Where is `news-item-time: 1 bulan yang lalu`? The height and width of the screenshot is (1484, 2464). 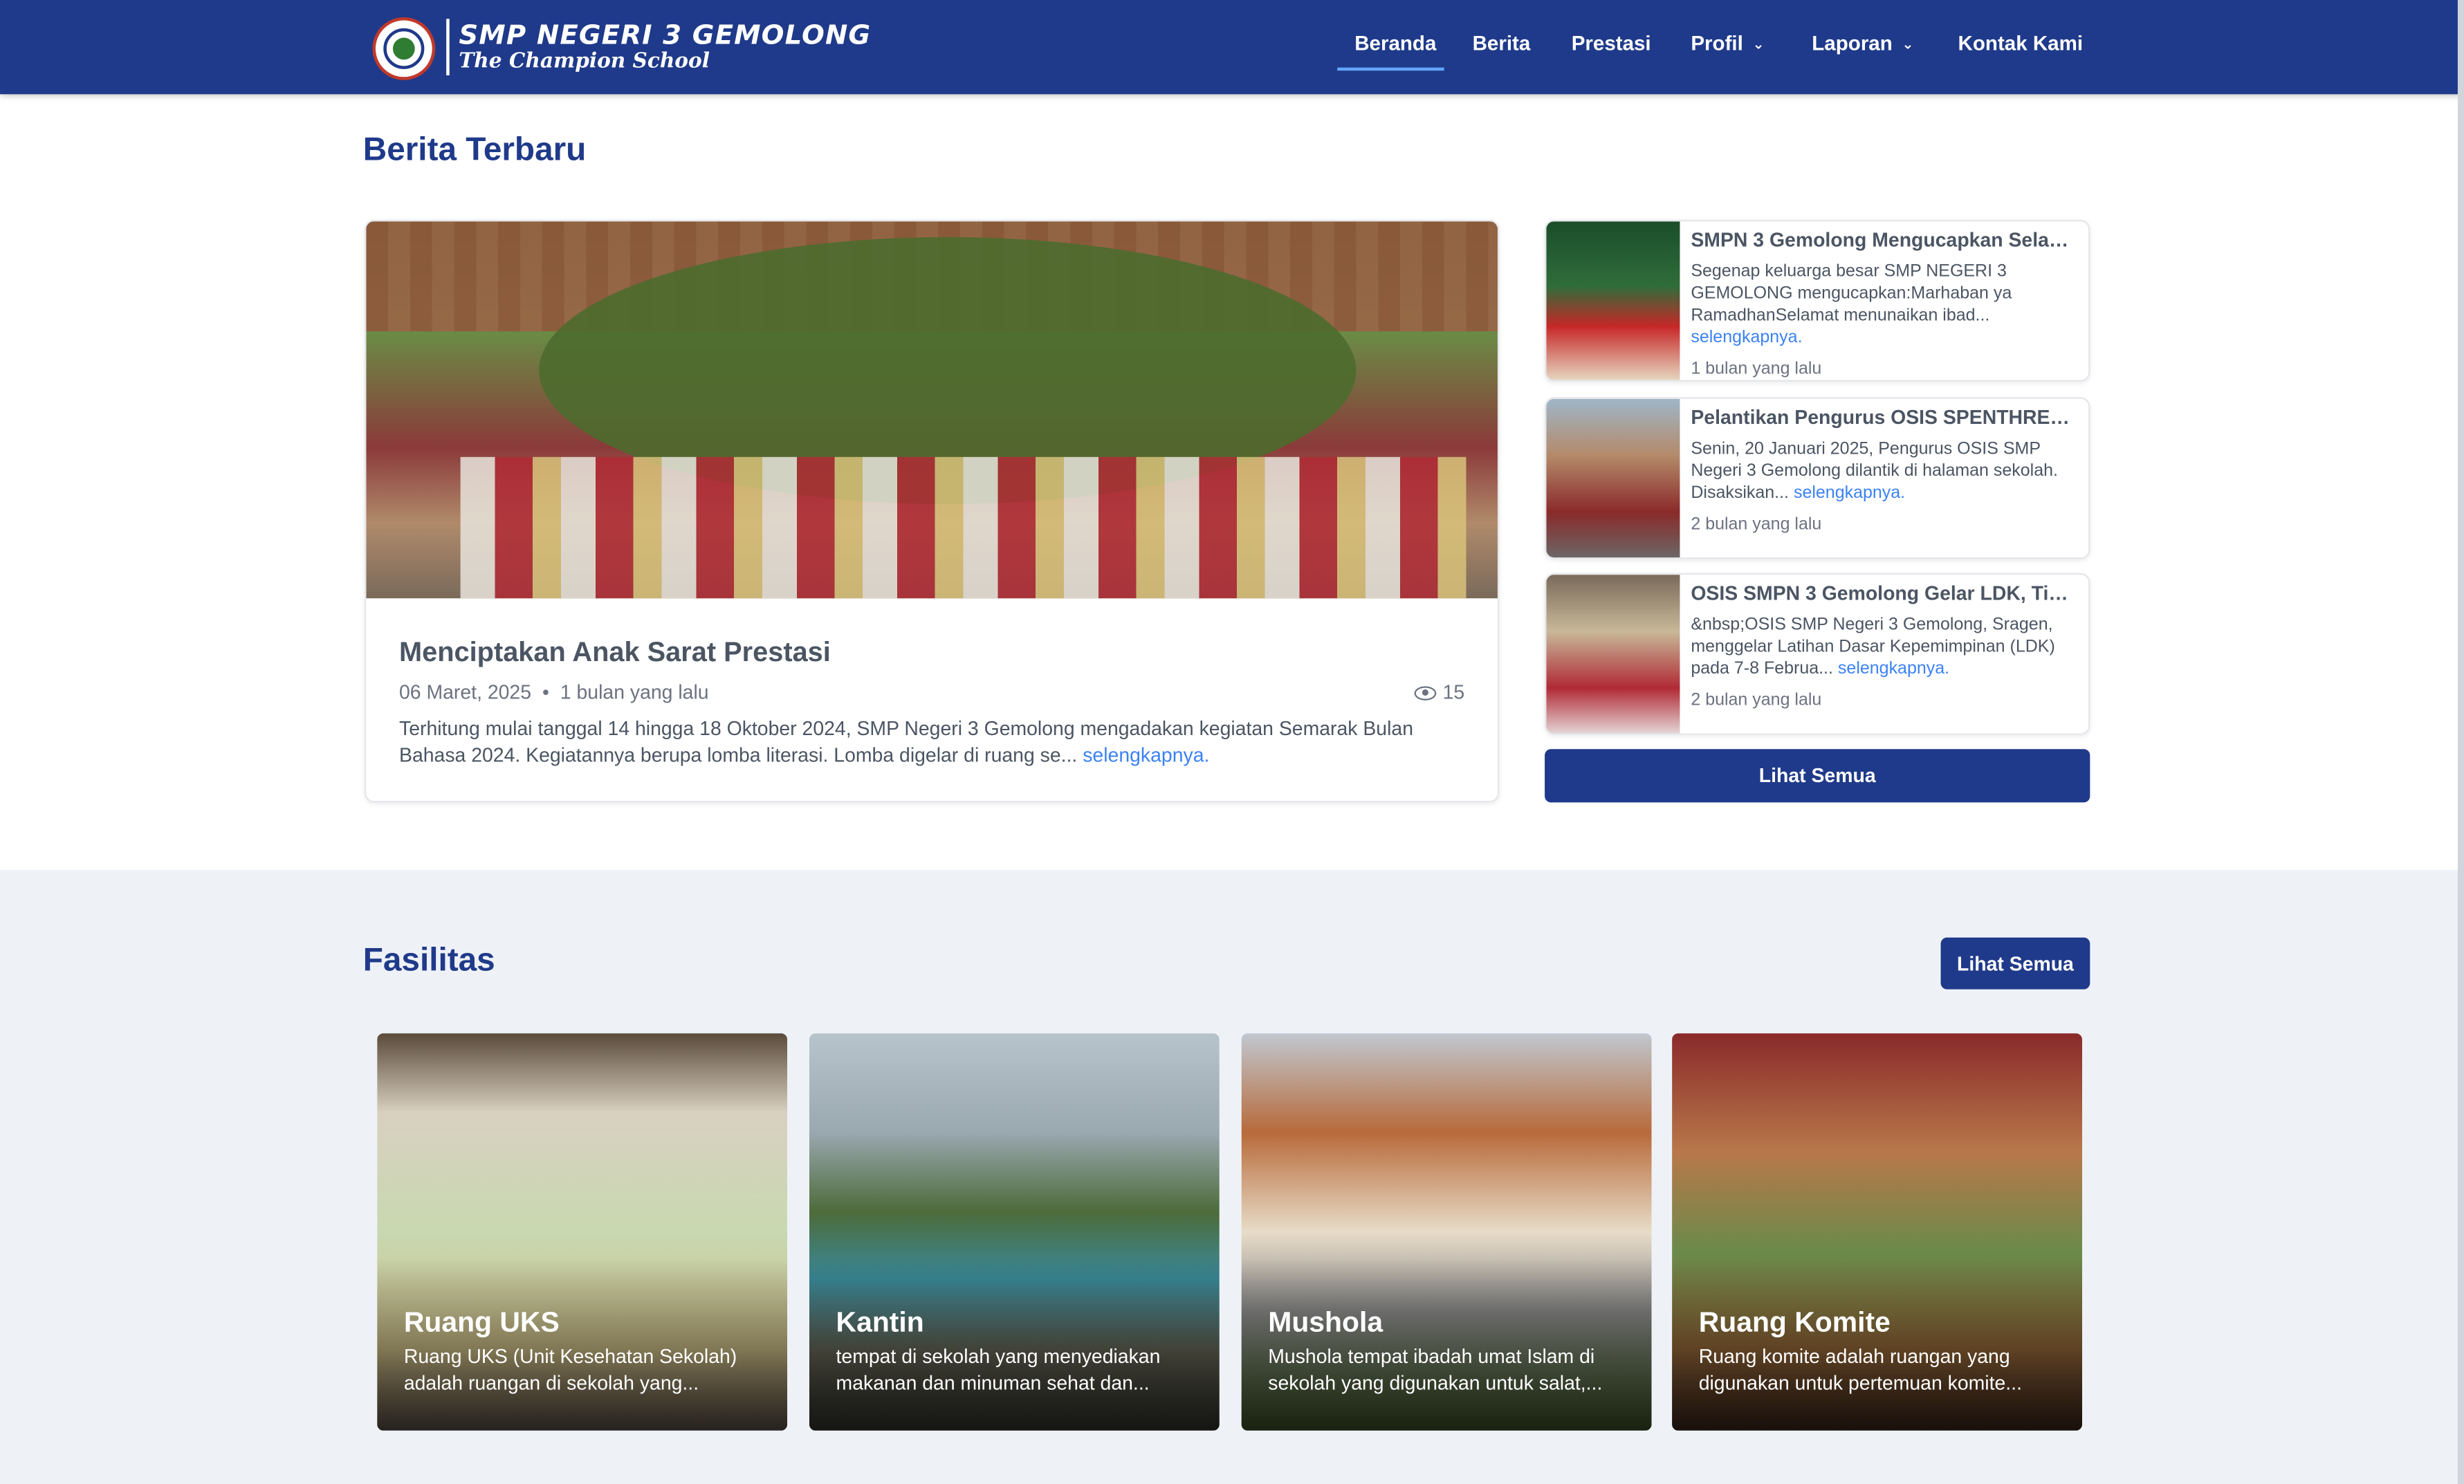 news-item-time: 1 bulan yang lalu is located at coordinates (1756, 369).